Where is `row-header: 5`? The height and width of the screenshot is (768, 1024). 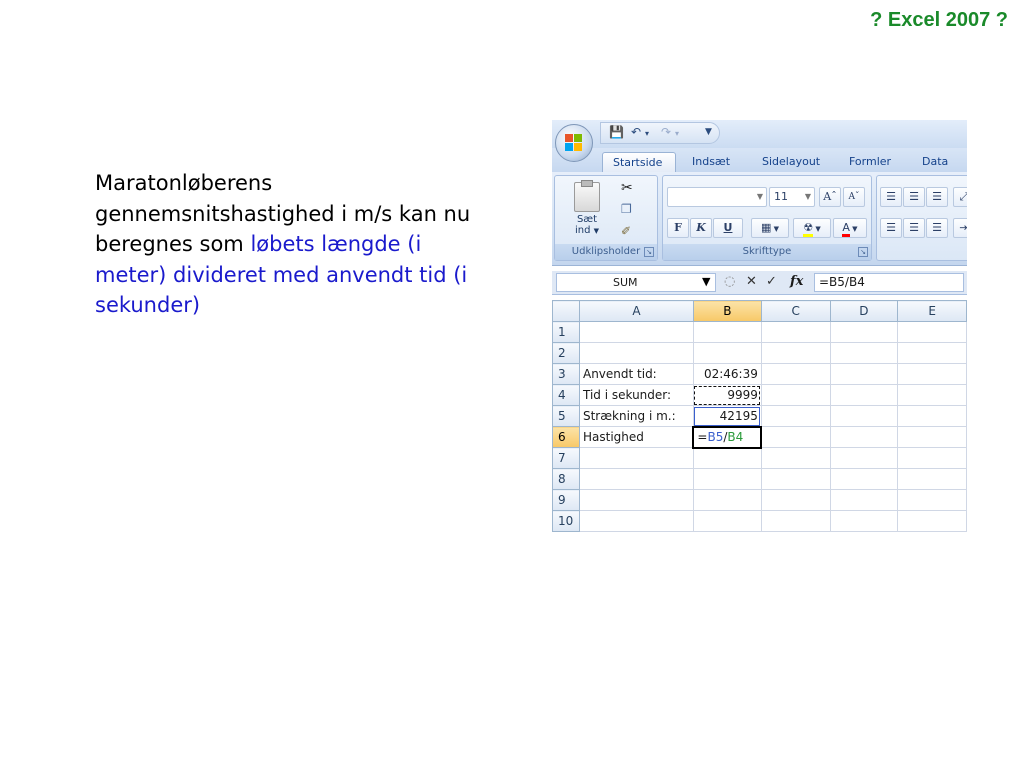
row-header: 5 is located at coordinates (566, 416).